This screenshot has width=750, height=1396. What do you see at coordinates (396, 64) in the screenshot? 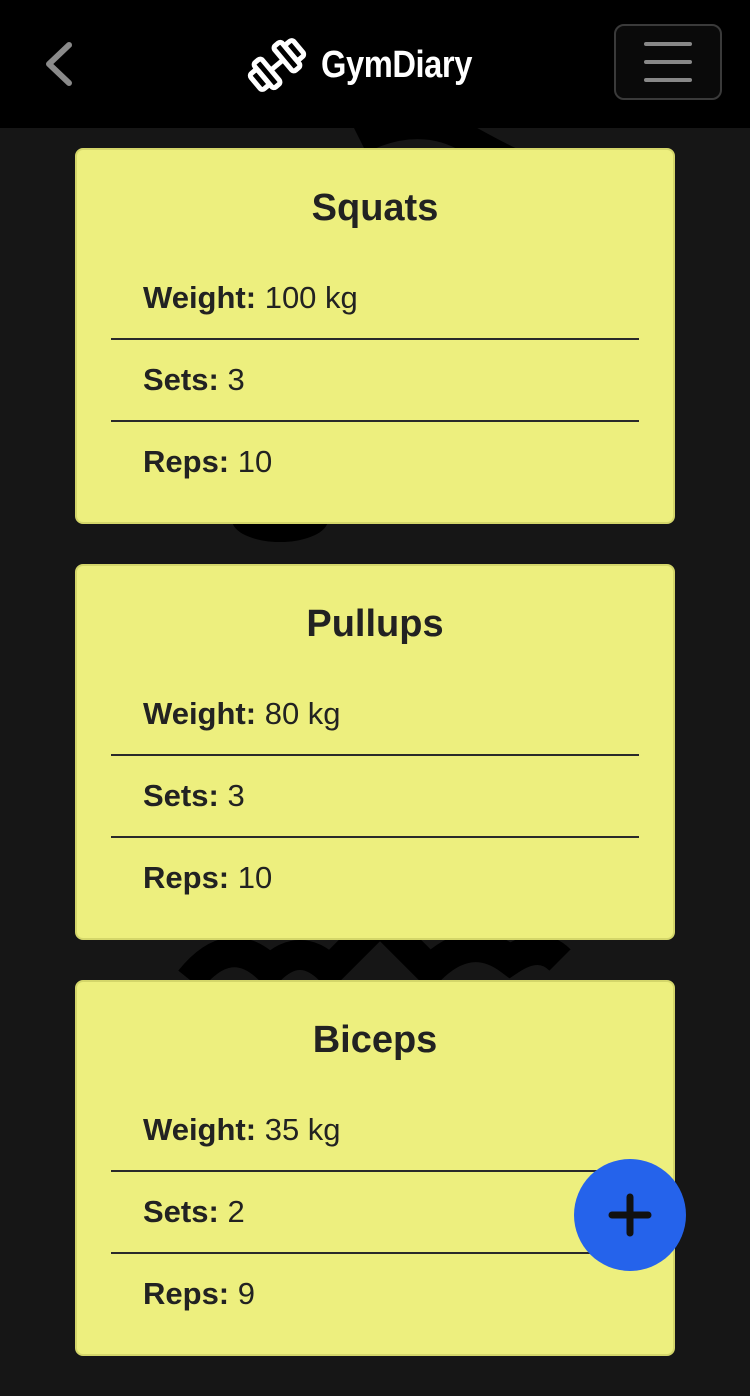
I see `app-title: GymDiary` at bounding box center [396, 64].